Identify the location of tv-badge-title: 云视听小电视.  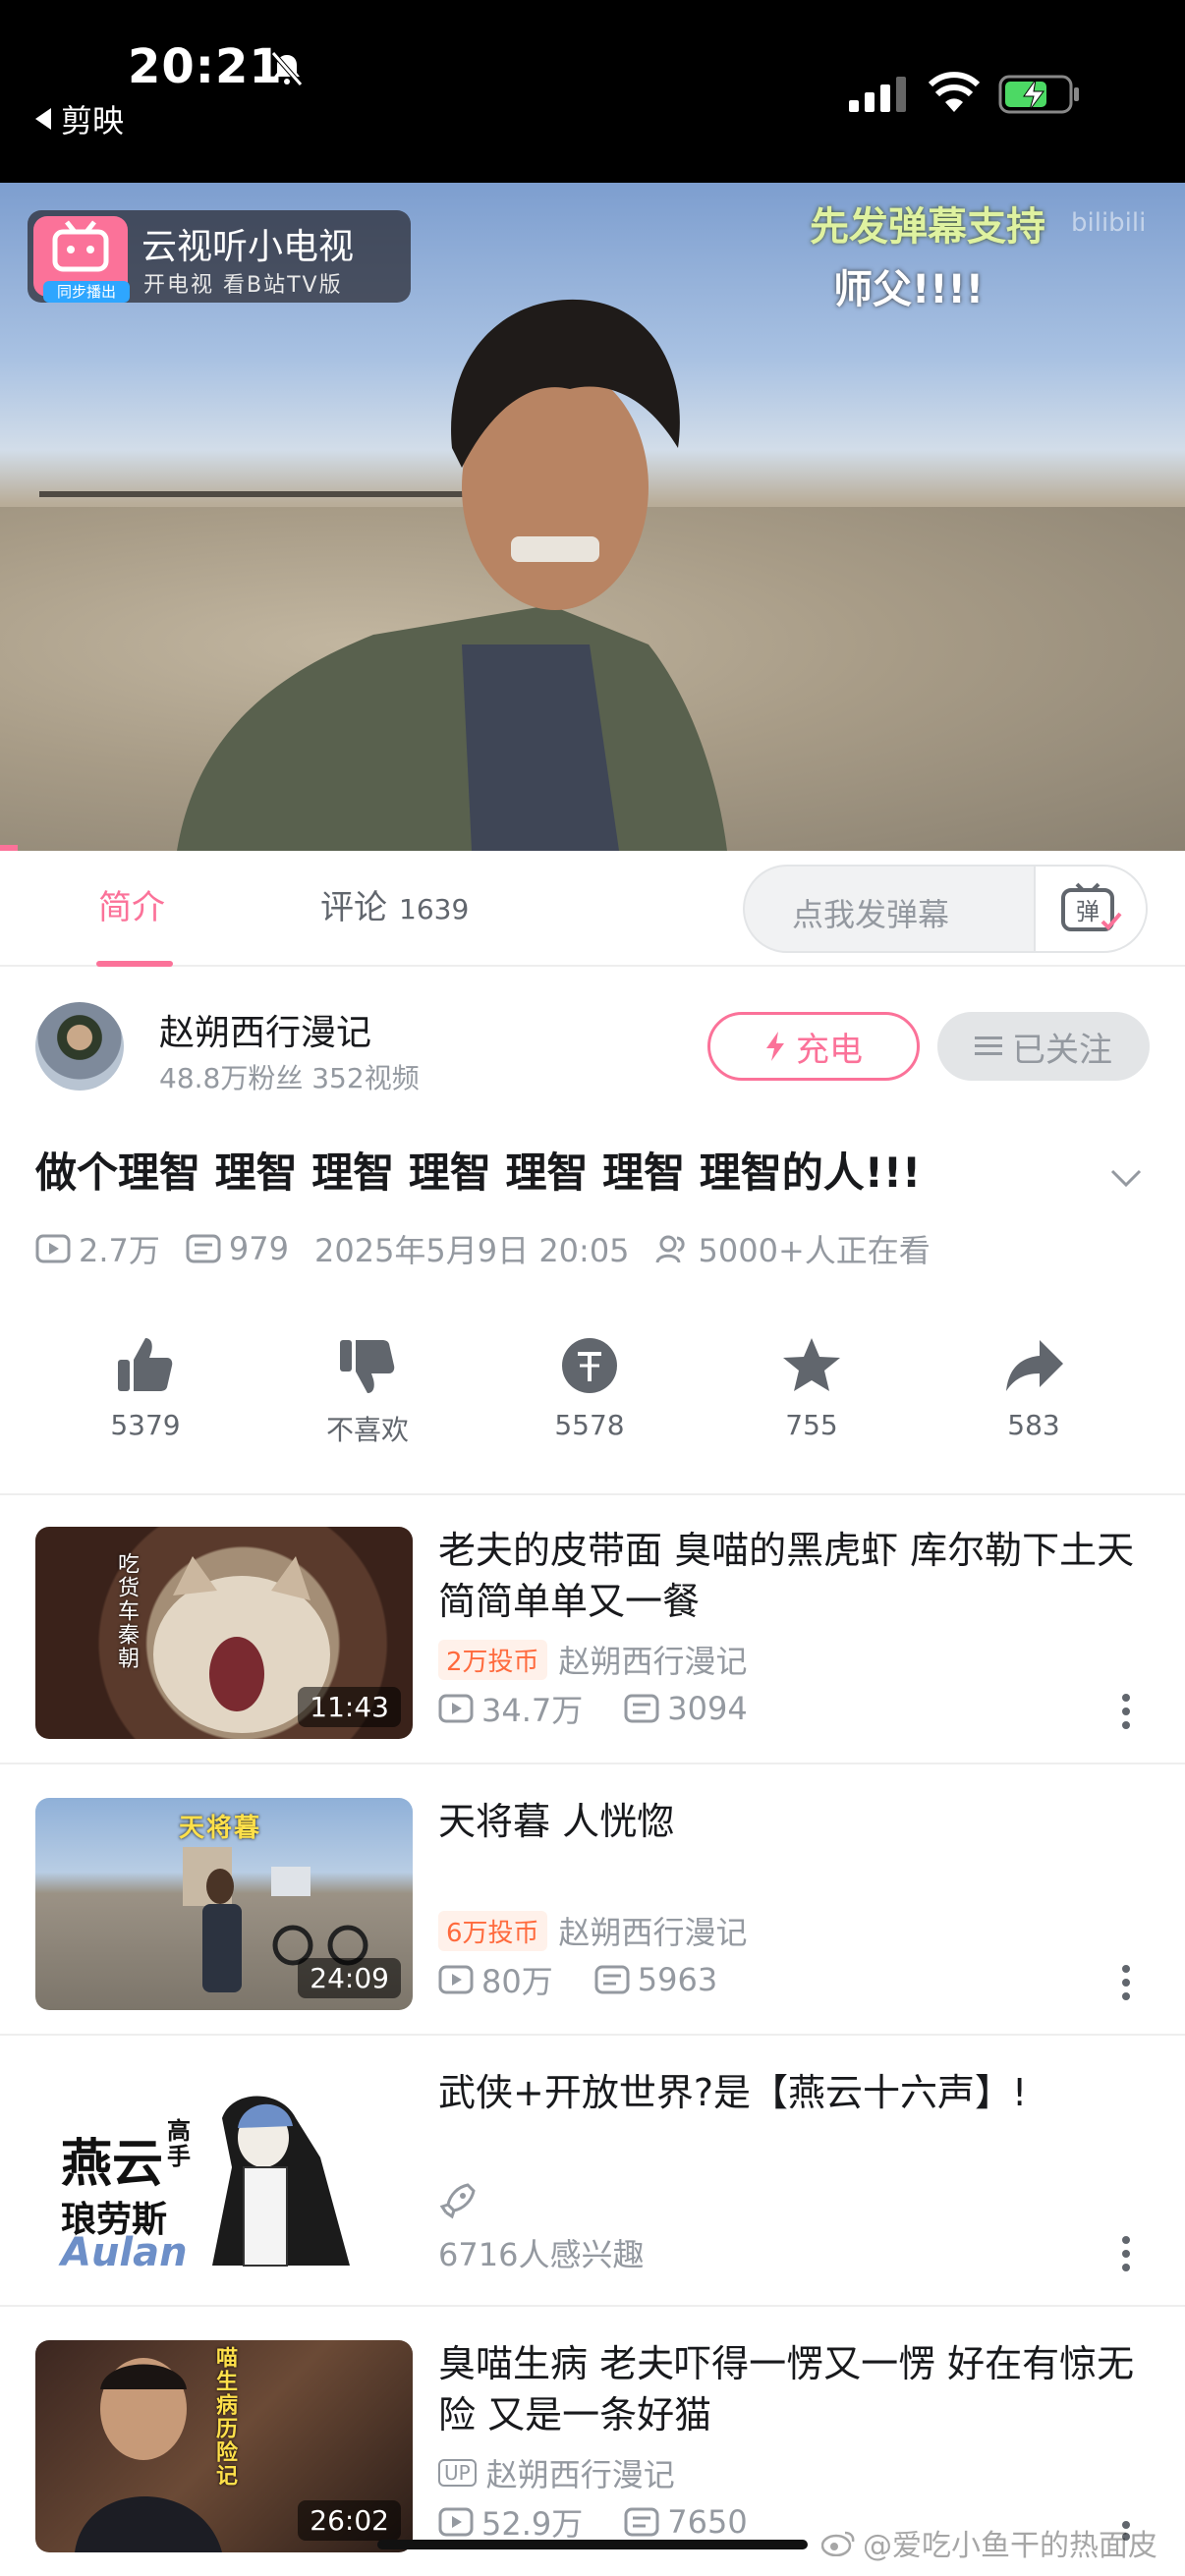
(248, 247).